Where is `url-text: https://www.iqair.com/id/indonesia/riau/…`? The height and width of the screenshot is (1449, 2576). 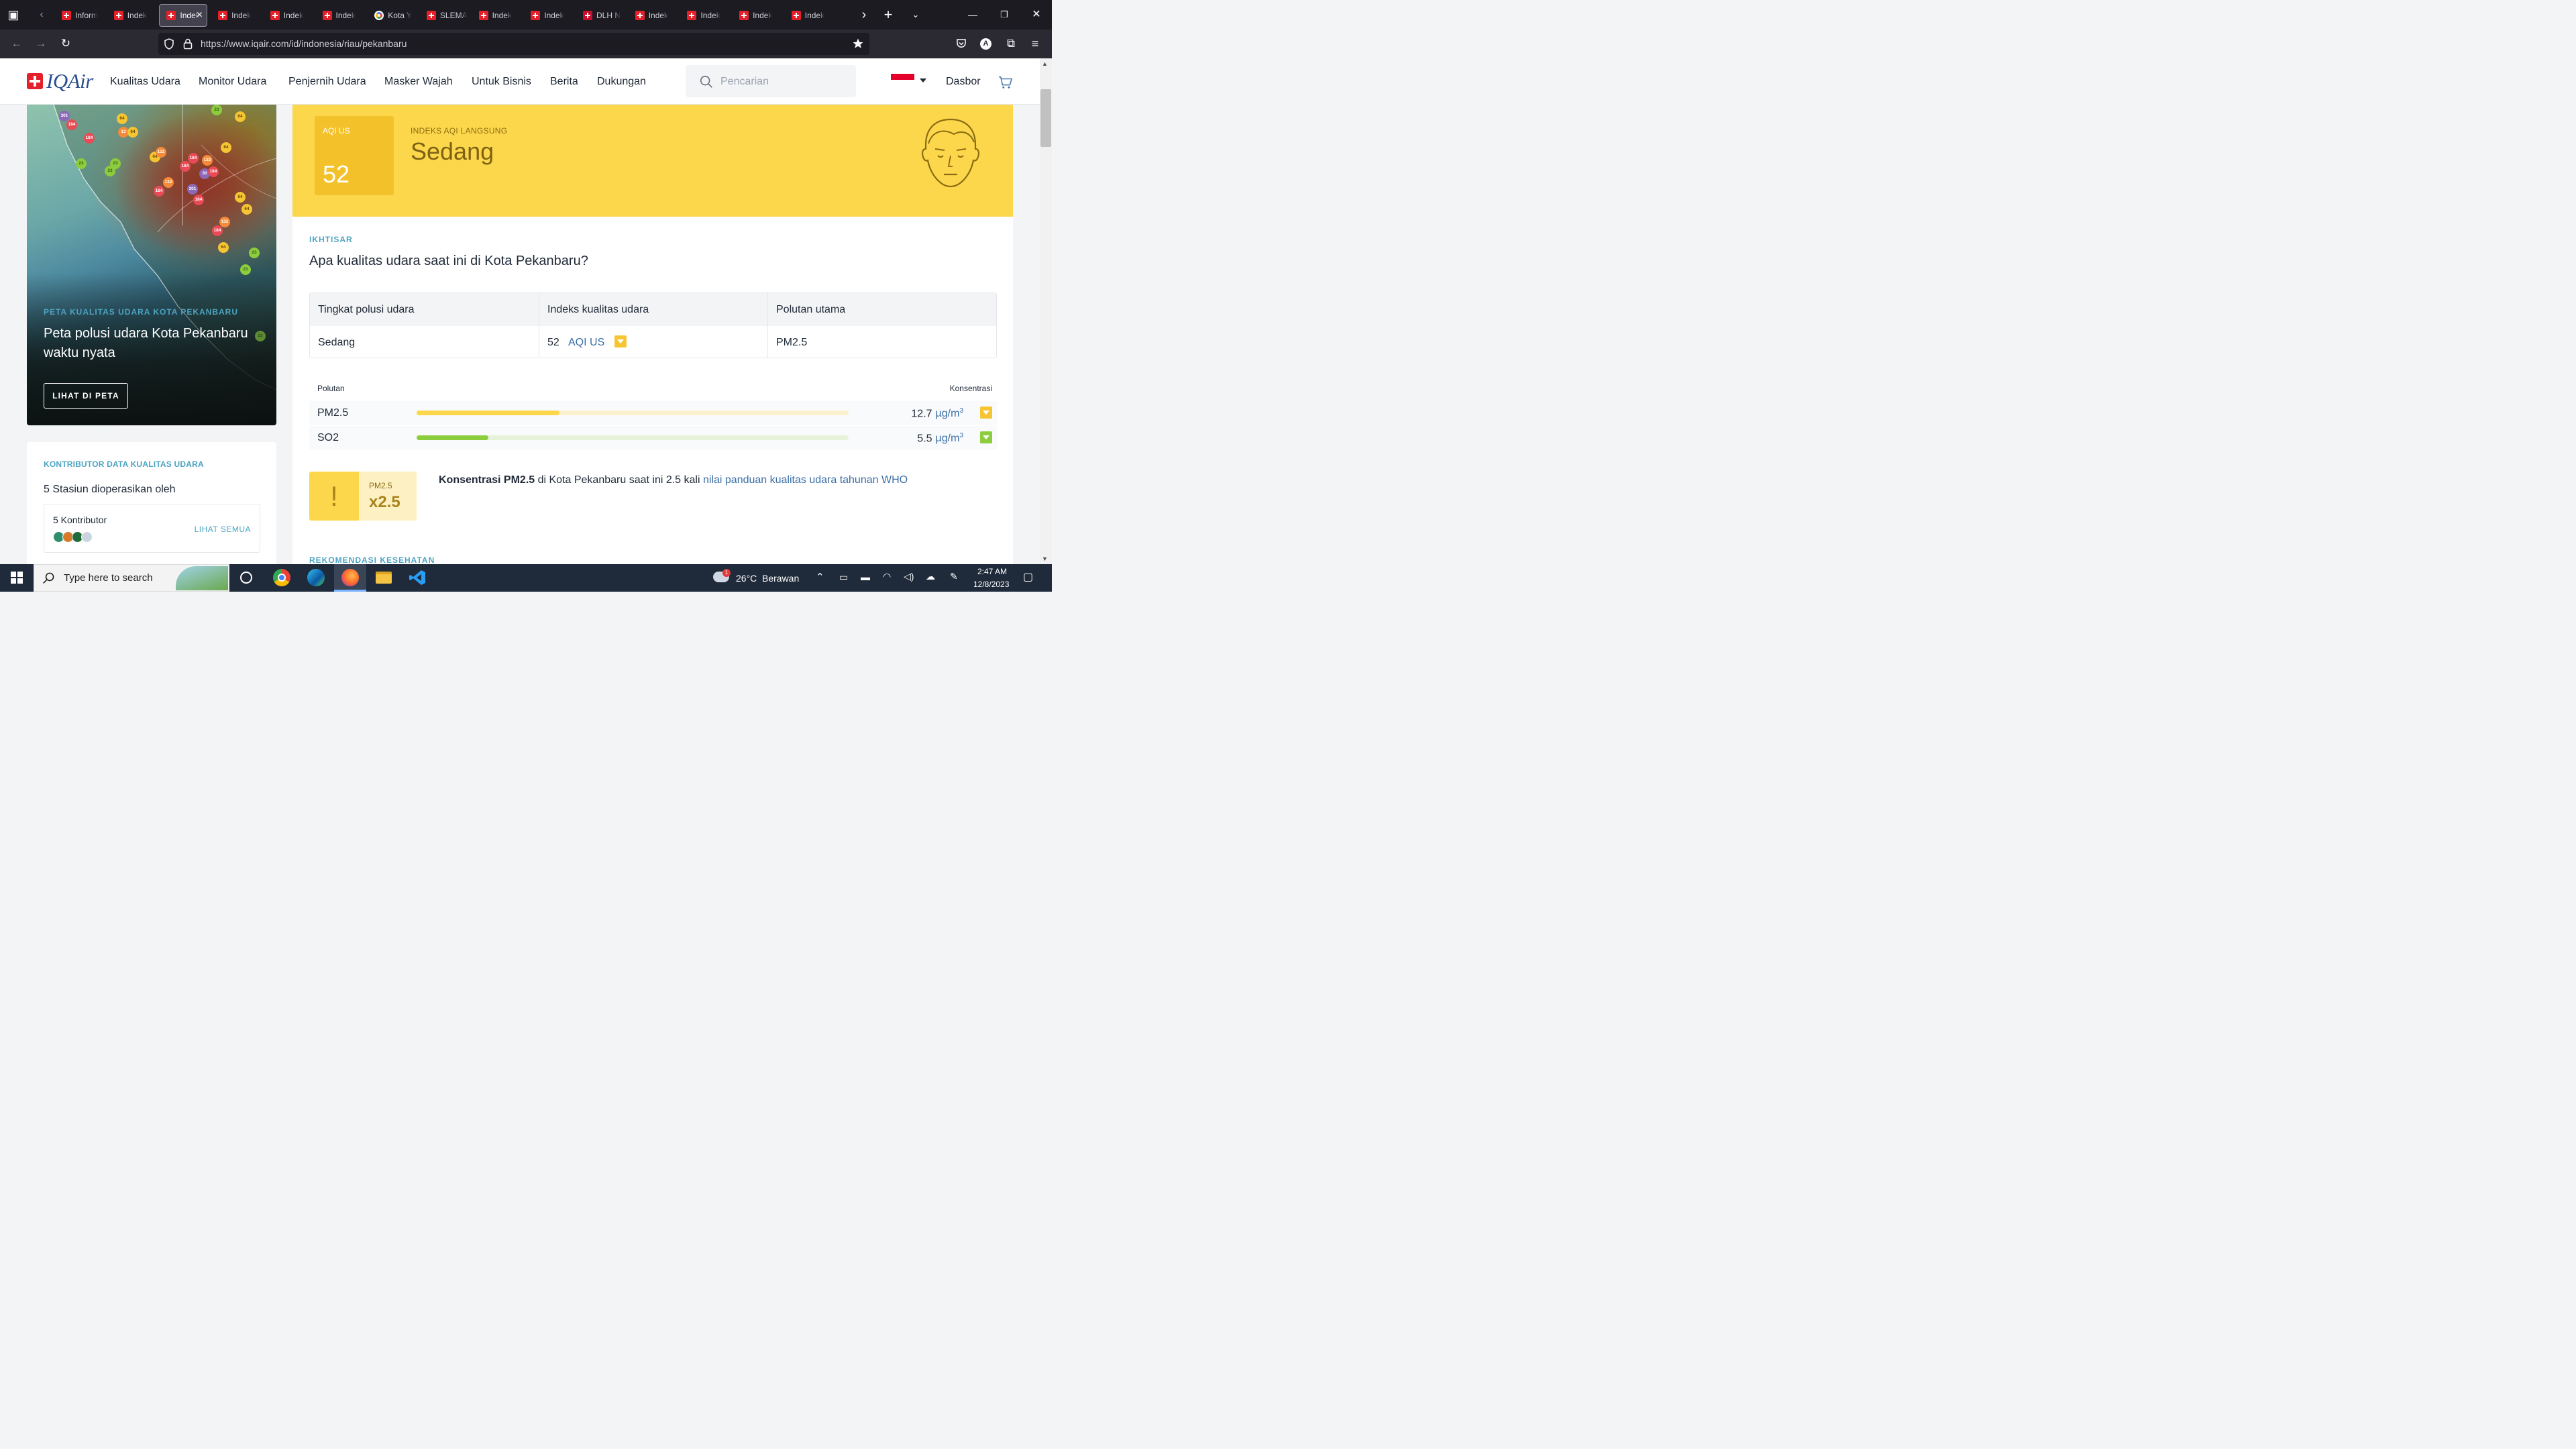
url-text: https://www.iqair.com/id/indonesia/riau/… is located at coordinates (304, 43).